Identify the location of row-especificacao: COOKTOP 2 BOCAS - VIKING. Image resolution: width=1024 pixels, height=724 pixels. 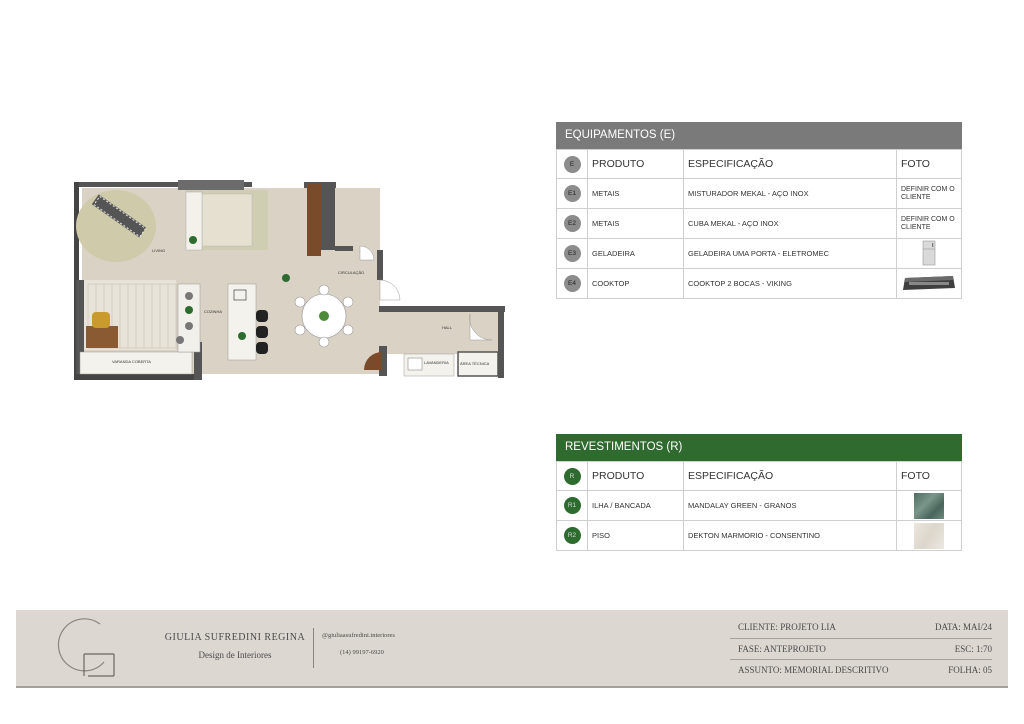
(790, 283).